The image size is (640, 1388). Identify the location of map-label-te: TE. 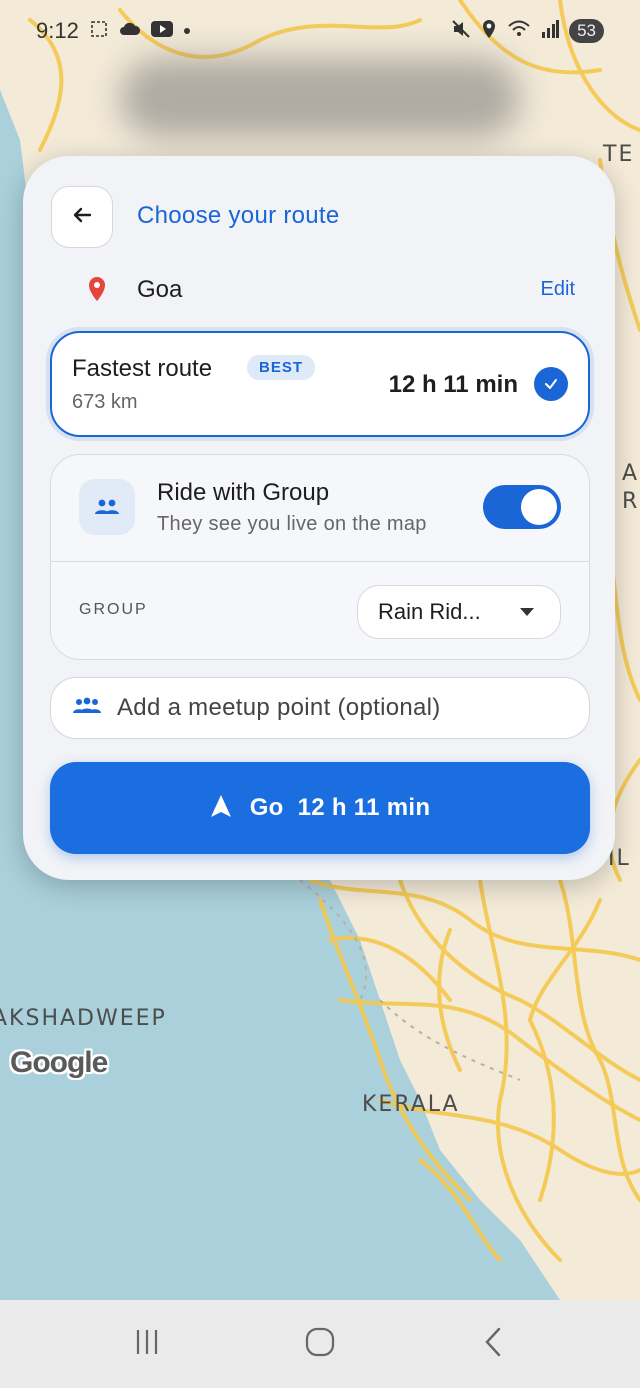
(619, 154).